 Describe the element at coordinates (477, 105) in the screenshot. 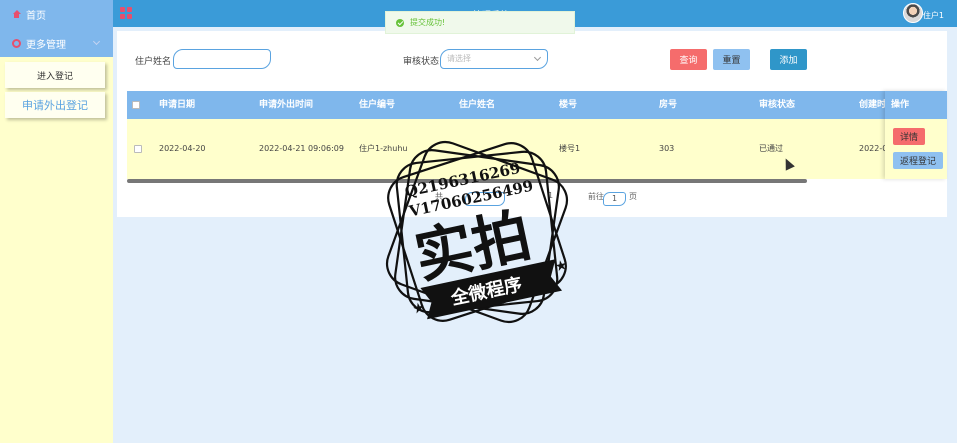

I see `col-resident-name: 住户姓名` at that location.